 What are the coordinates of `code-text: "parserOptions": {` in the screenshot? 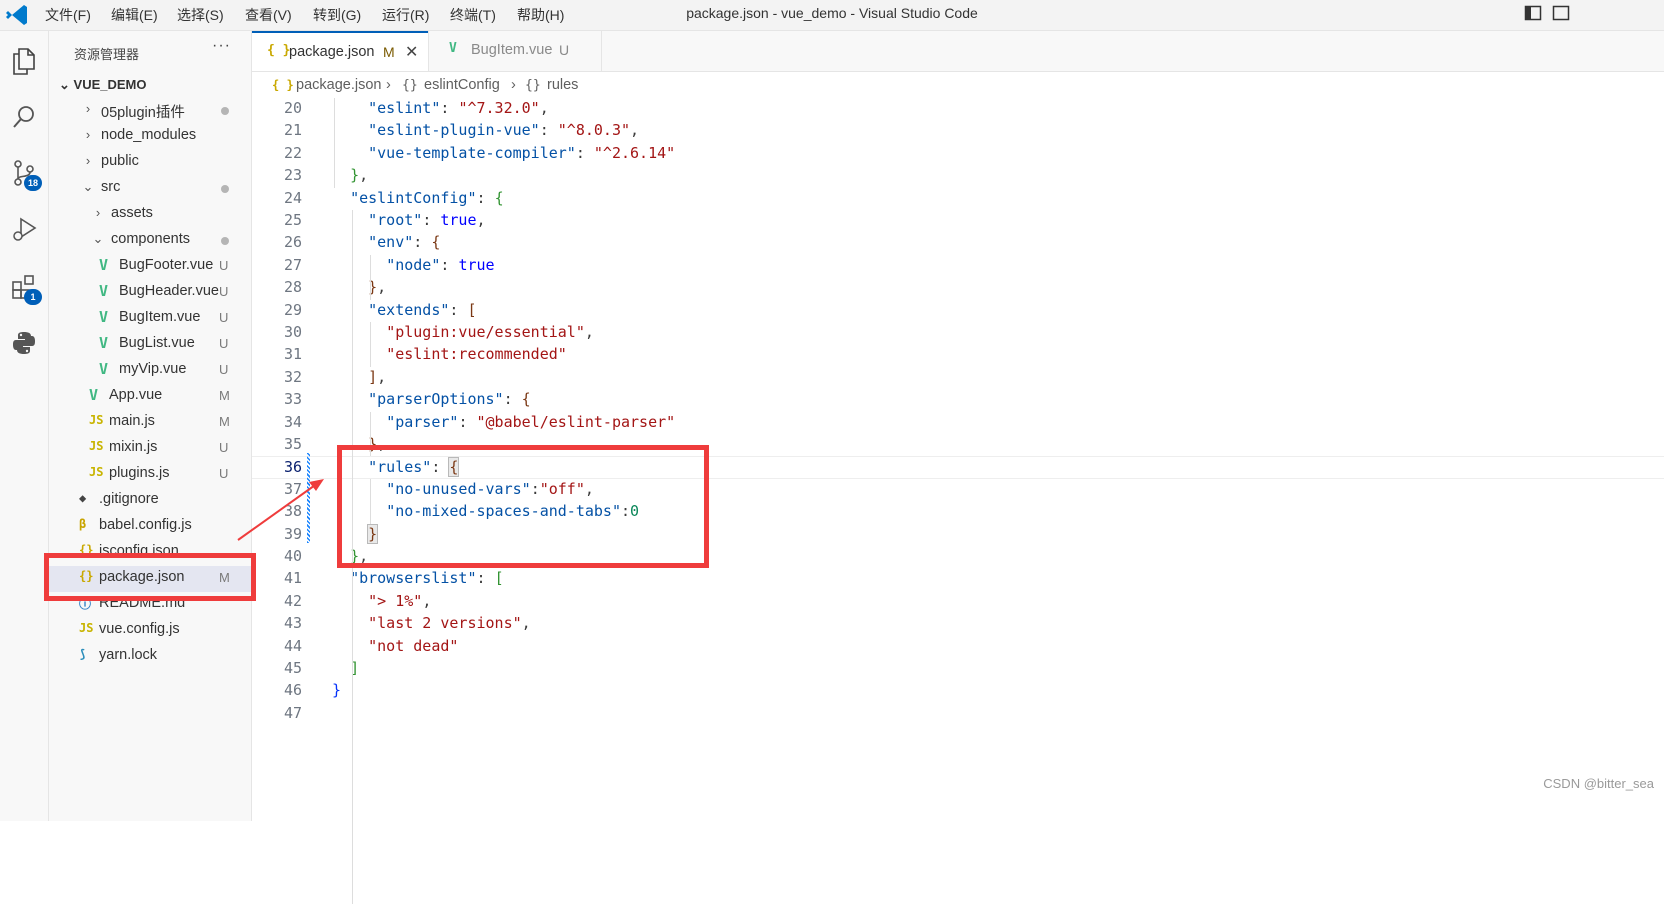 It's located at (431, 399).